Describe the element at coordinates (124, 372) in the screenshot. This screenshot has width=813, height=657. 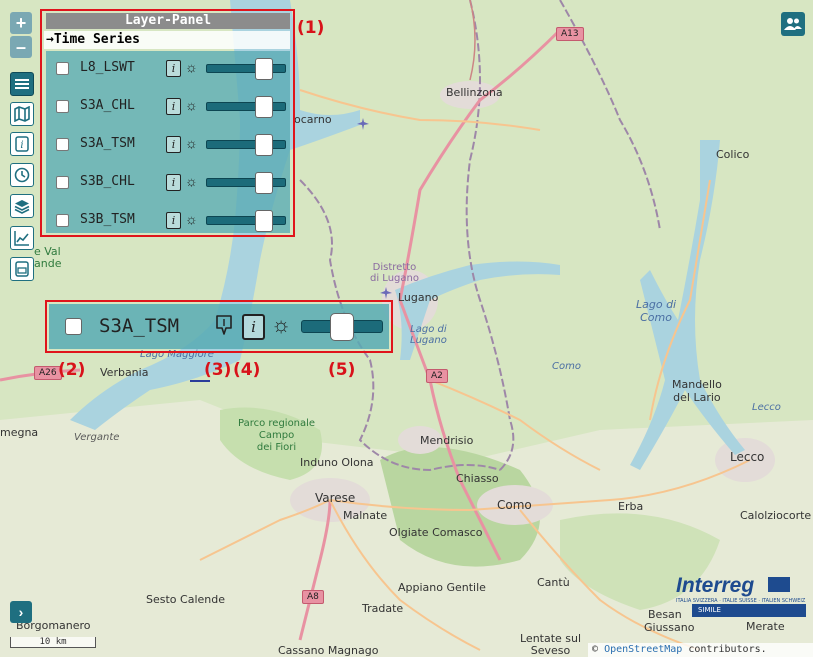
I see `place-label-verbania: Verbania` at that location.